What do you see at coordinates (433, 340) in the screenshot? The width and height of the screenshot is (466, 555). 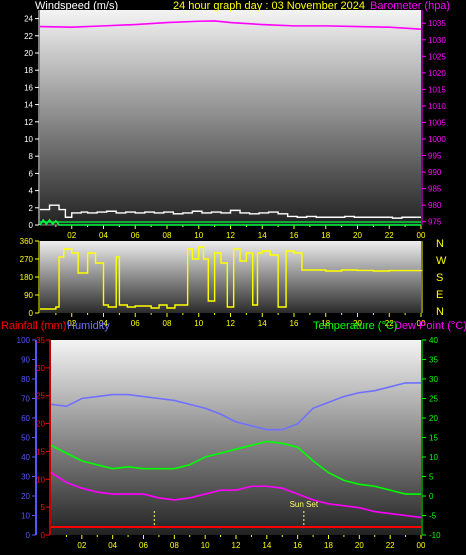 I see `temperature-tick-label: 40` at bounding box center [433, 340].